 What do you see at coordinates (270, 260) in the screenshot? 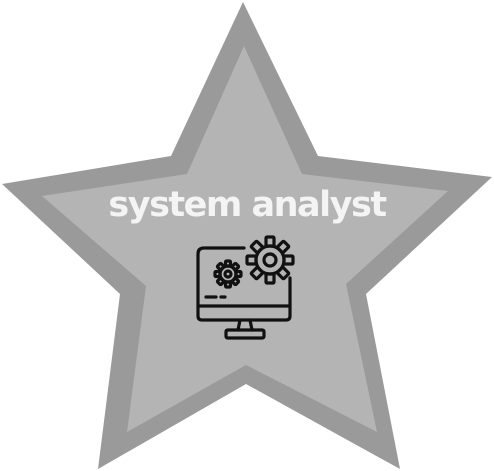
I see `large-gear` at bounding box center [270, 260].